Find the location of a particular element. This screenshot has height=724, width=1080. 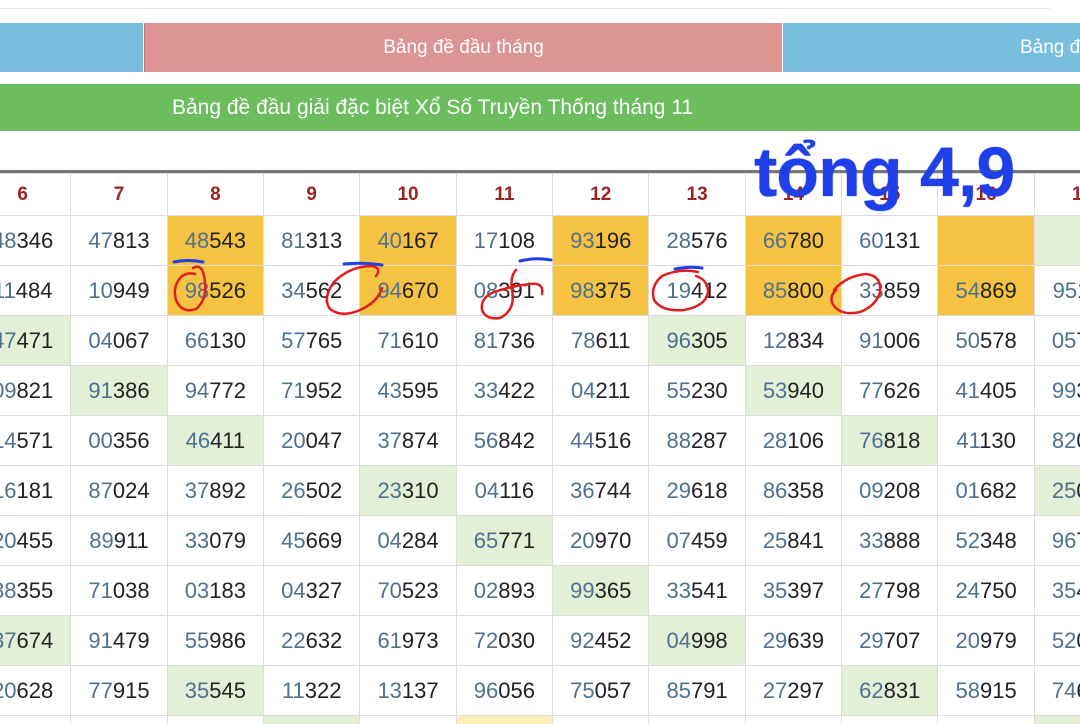

result-cell: 74639 is located at coordinates (1056, 690).